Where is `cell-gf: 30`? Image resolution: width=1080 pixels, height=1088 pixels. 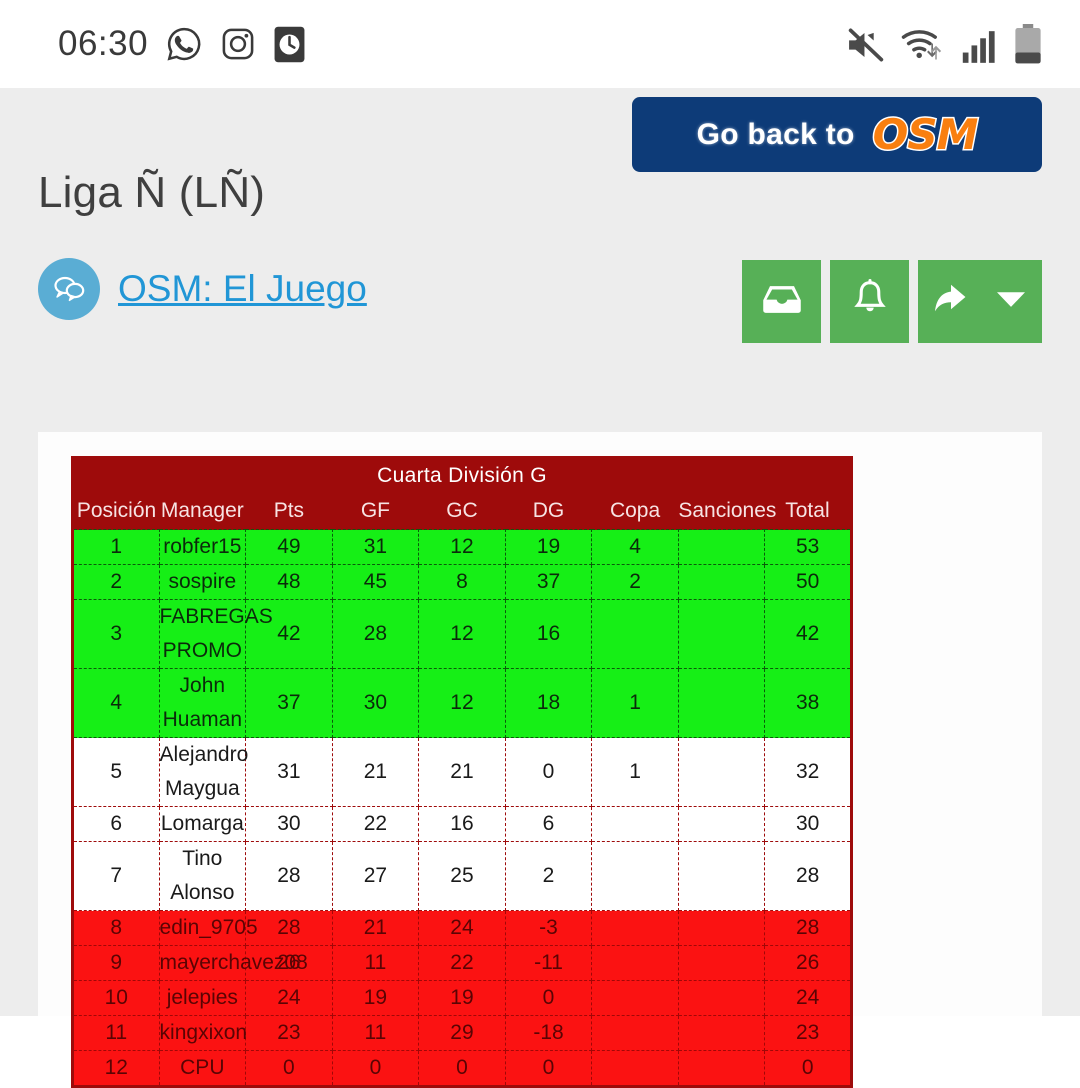 cell-gf: 30 is located at coordinates (375, 703).